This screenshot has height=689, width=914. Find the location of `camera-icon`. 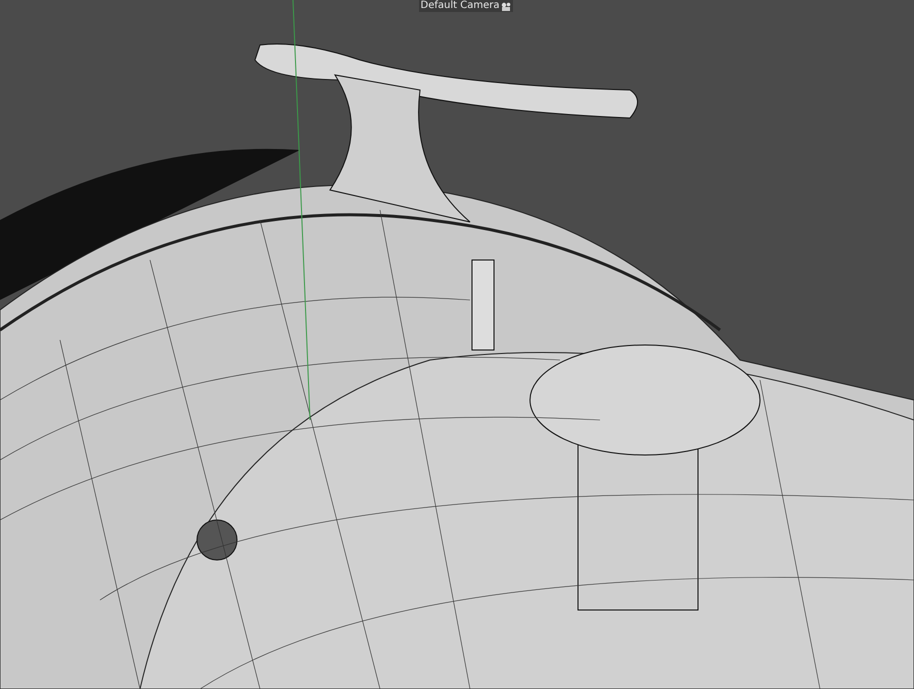

camera-icon is located at coordinates (506, 6).